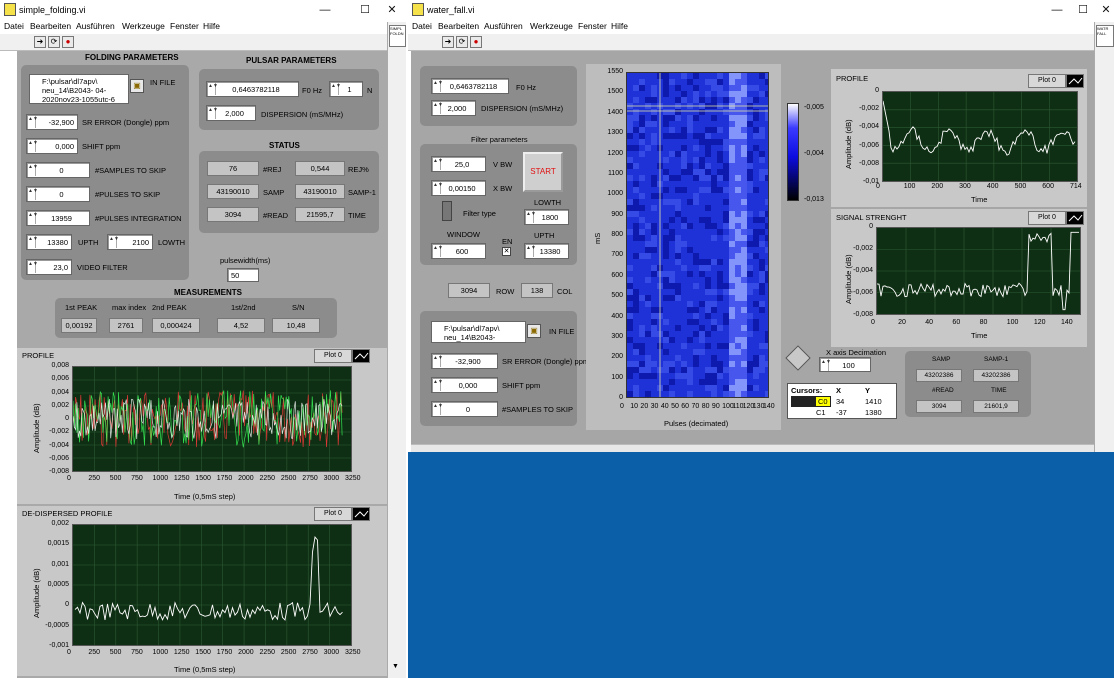 Image resolution: width=1114 pixels, height=678 pixels. I want to click on colorbar-max: -0,005, so click(814, 107).